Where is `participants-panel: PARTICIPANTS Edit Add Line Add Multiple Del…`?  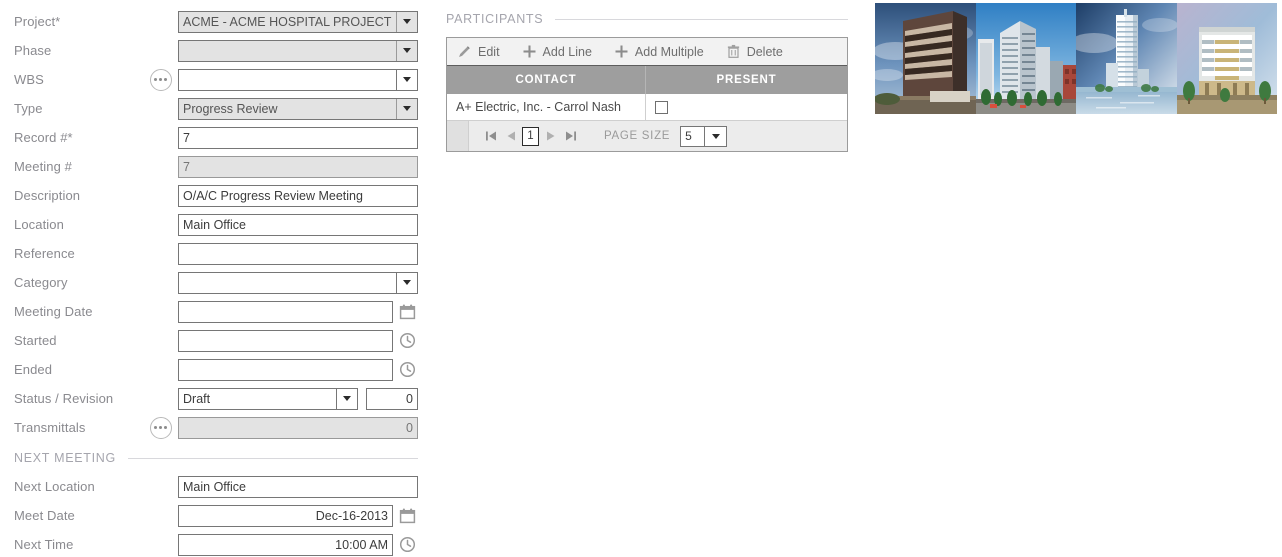
participants-panel: PARTICIPANTS Edit Add Line Add Multiple Del… is located at coordinates (647, 79).